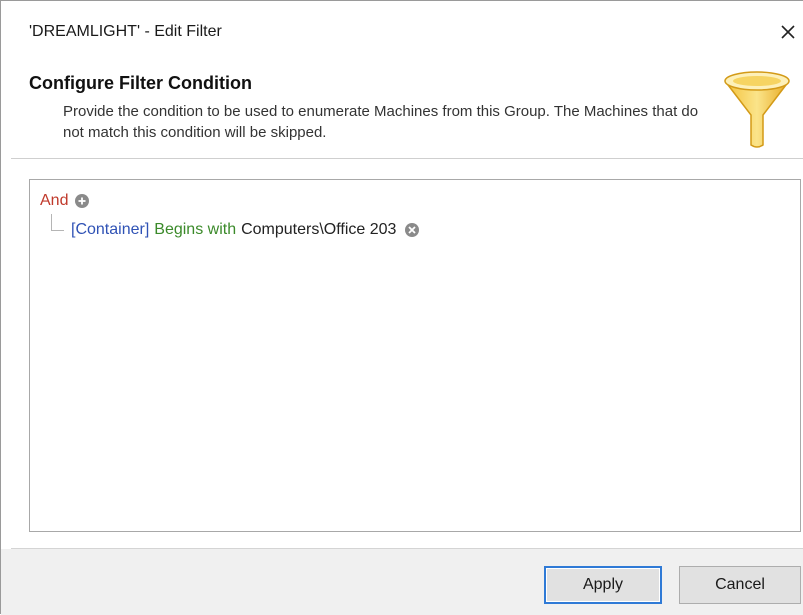  Describe the element at coordinates (125, 31) in the screenshot. I see `window-title: 'DREAMLIGHT' - Edit Filter` at that location.